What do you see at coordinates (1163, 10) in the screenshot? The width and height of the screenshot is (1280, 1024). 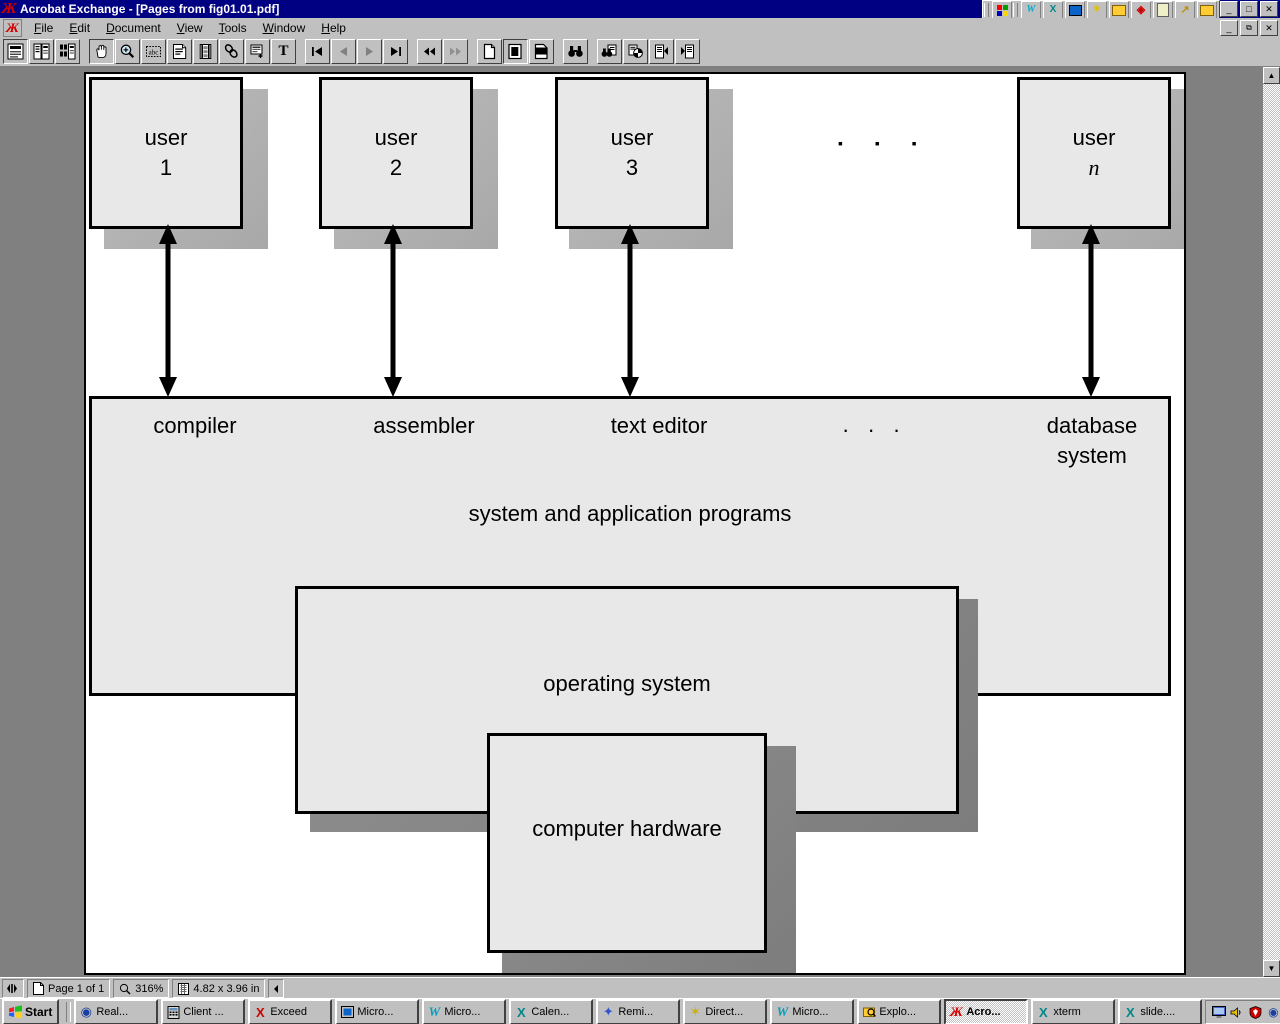 I see `notepad-icon` at bounding box center [1163, 10].